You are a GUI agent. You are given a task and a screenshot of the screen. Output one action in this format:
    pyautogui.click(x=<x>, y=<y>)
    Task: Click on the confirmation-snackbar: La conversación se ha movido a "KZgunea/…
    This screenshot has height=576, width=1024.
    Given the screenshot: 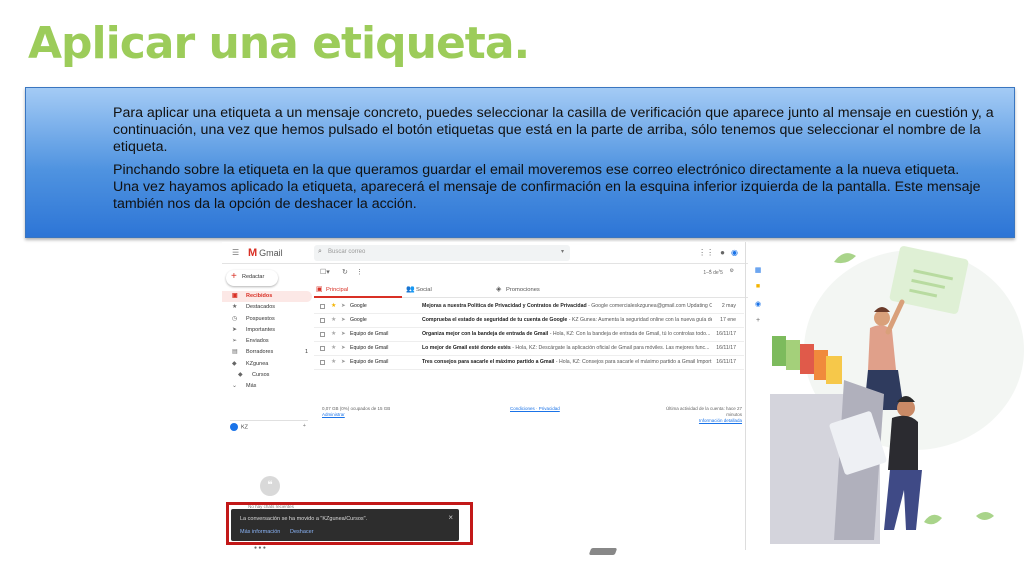 What is the action you would take?
    pyautogui.click(x=345, y=525)
    